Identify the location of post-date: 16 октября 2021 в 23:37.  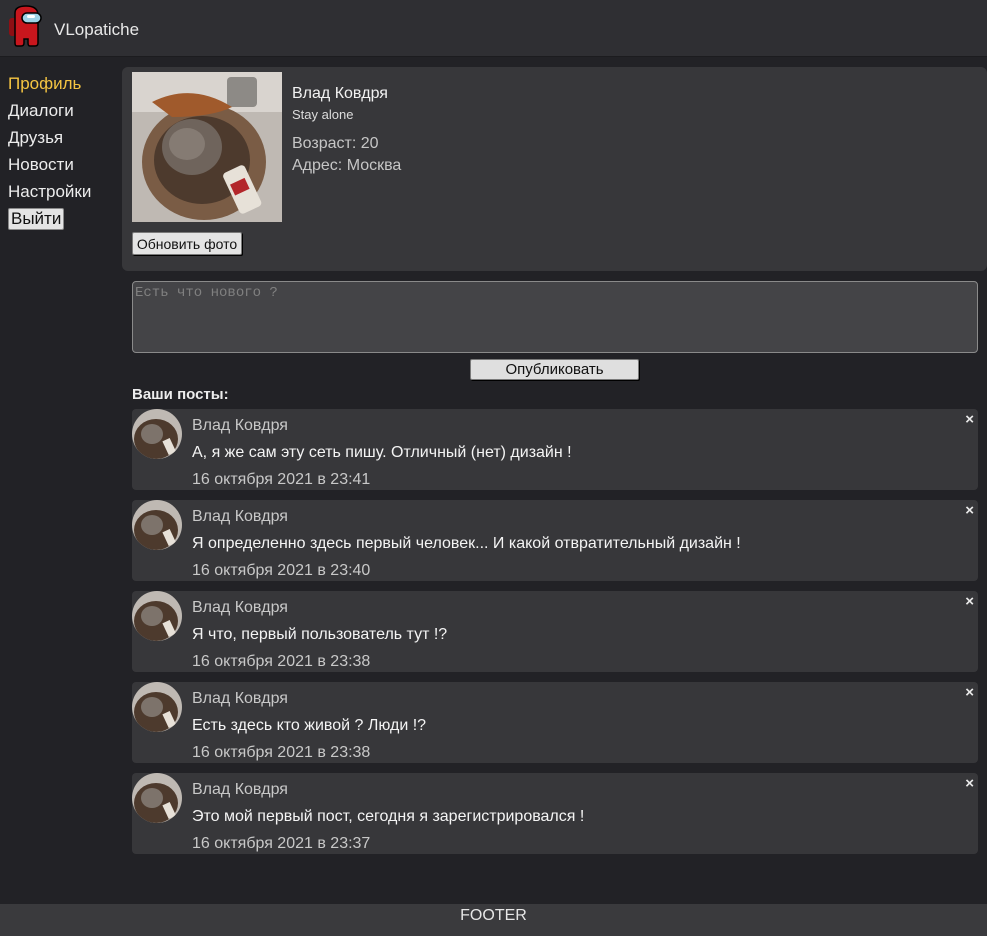
(281, 843).